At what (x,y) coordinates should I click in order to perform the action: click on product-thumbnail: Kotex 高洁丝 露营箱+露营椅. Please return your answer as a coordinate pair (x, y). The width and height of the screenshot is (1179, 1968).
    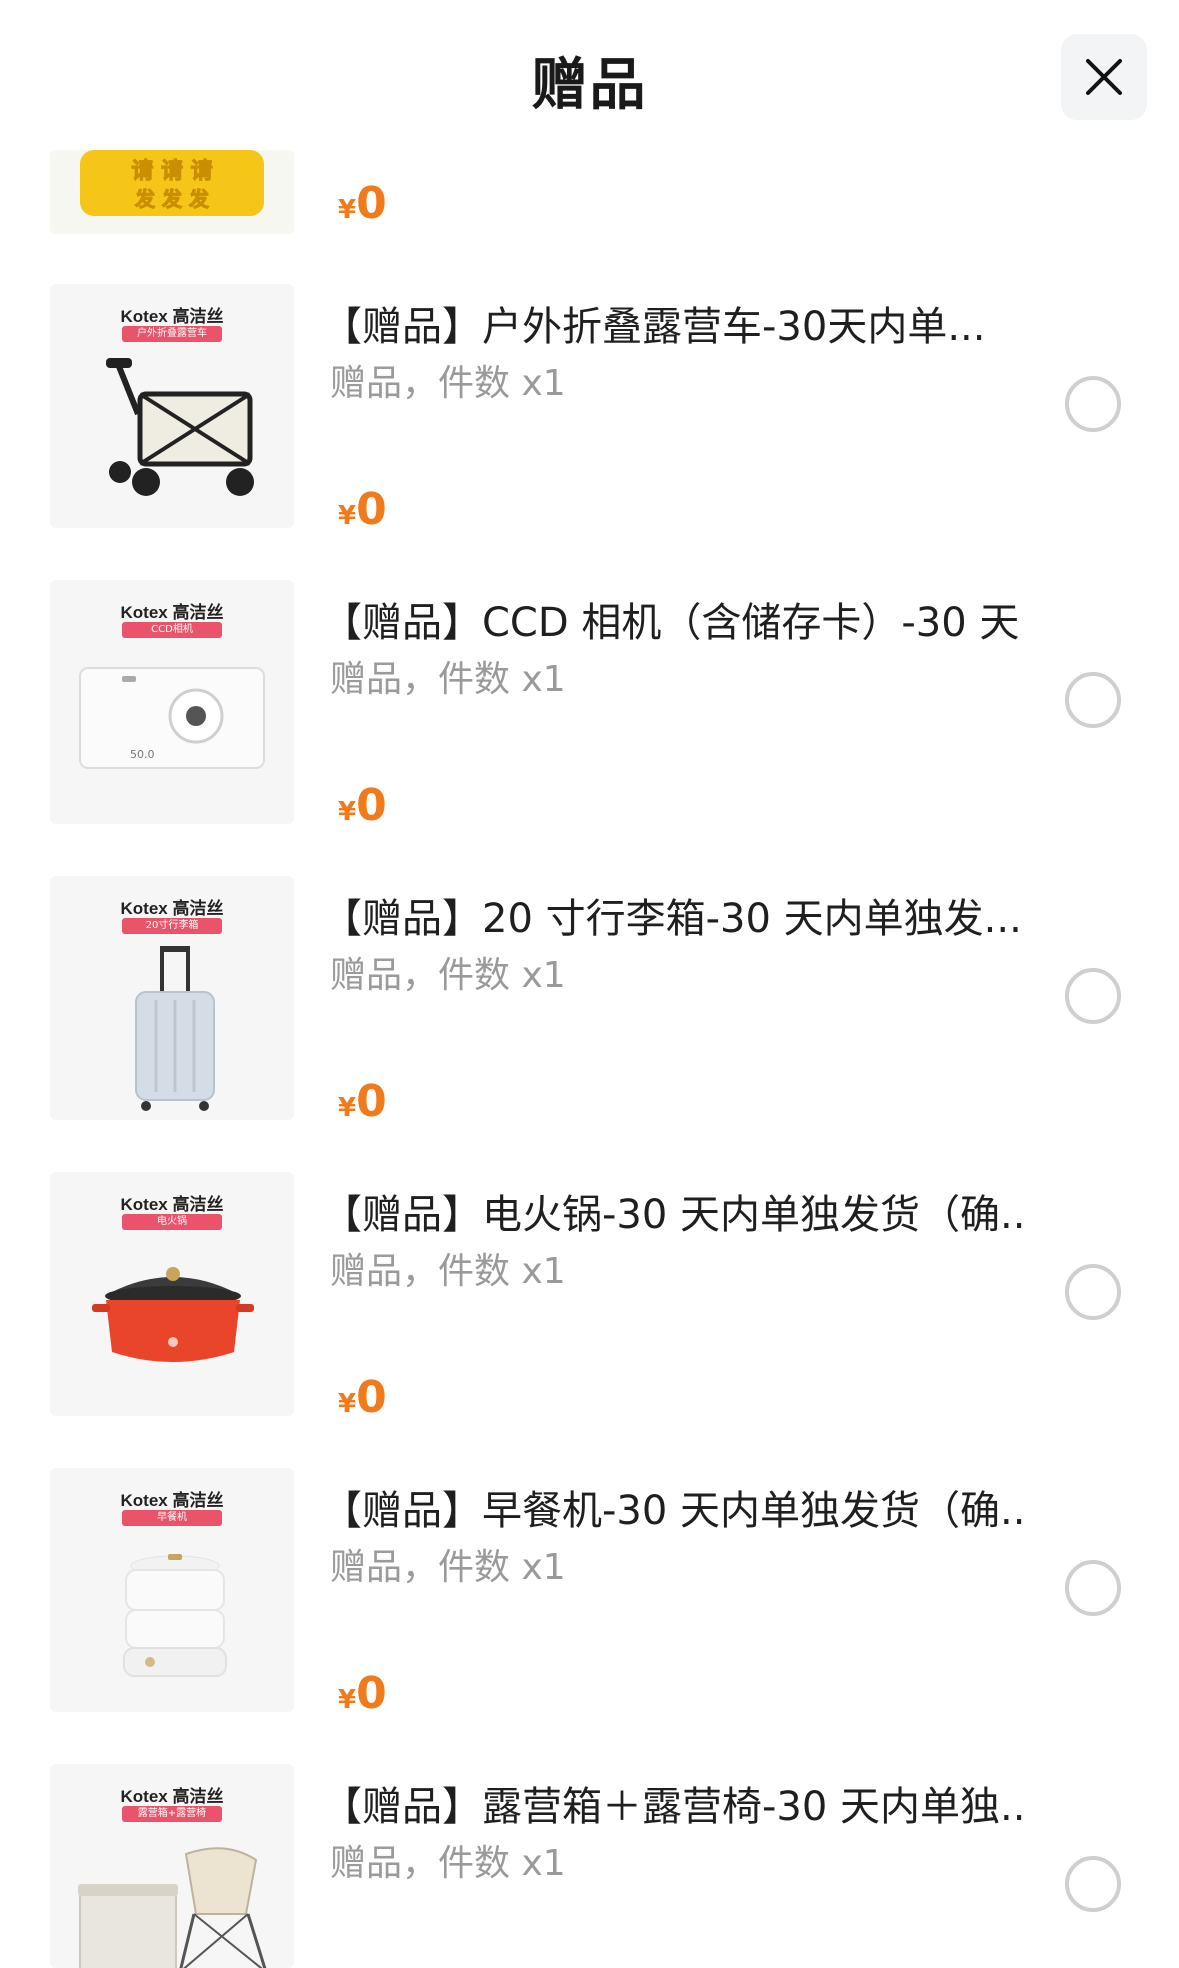
    Looking at the image, I should click on (172, 1866).